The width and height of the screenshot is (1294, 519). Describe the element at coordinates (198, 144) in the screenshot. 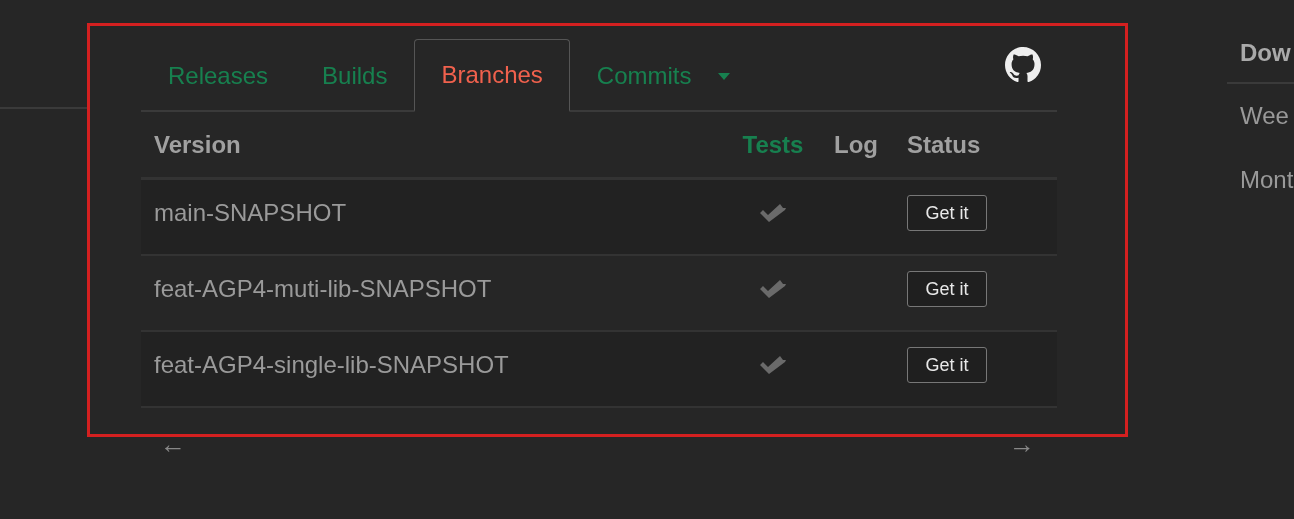

I see `column-header: Version` at that location.